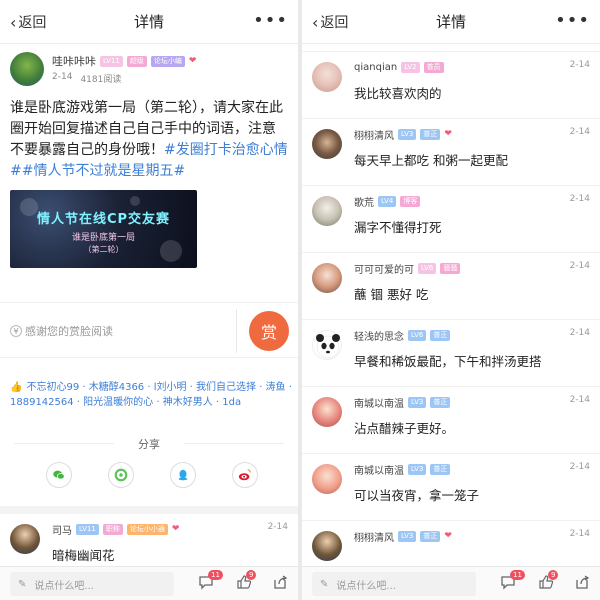 This screenshot has width=600, height=600. Describe the element at coordinates (149, 330) in the screenshot. I see `reward-section: ¥ 感谢您的赏脸阅读 赏` at that location.